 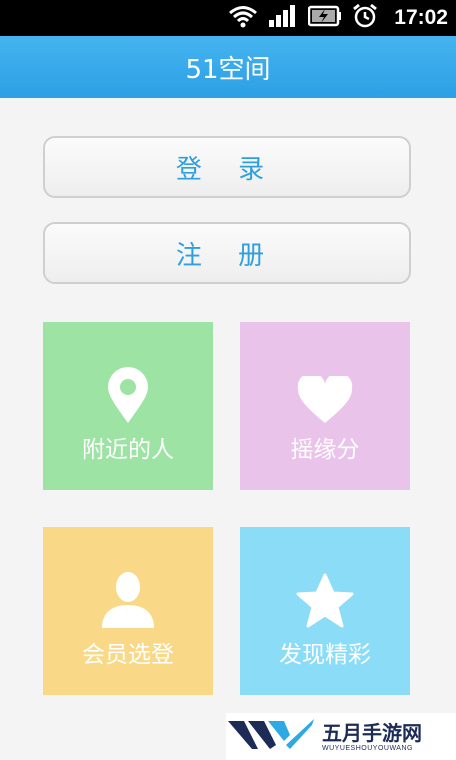 I want to click on register-button: 注 册, so click(x=227, y=253).